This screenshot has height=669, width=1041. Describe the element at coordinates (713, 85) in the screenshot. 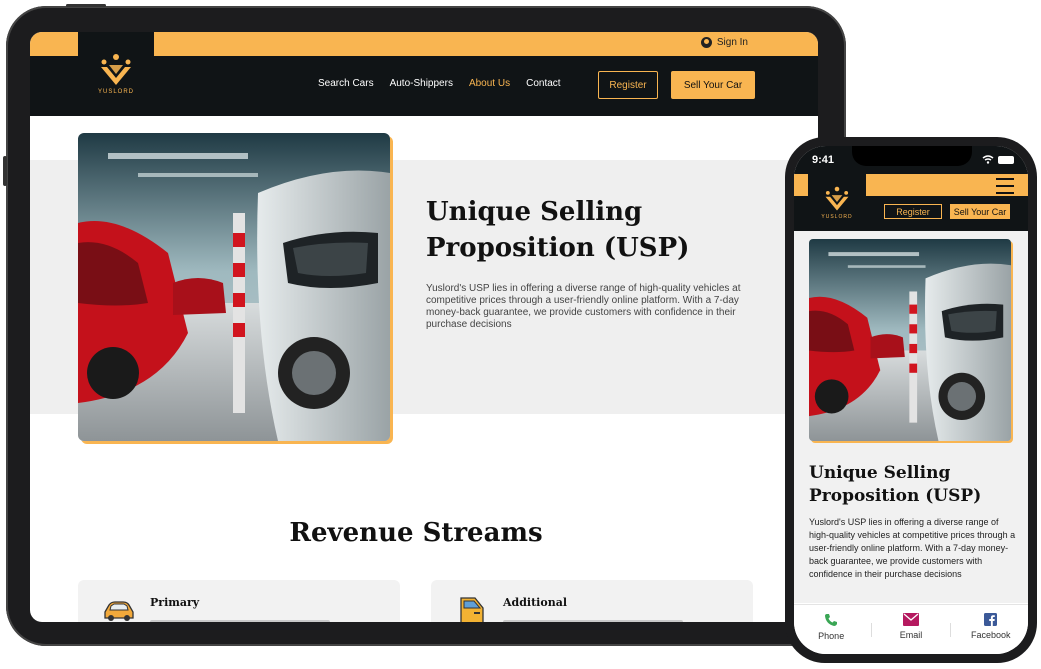

I see `sell-your-car-button: Sell Your Car` at that location.